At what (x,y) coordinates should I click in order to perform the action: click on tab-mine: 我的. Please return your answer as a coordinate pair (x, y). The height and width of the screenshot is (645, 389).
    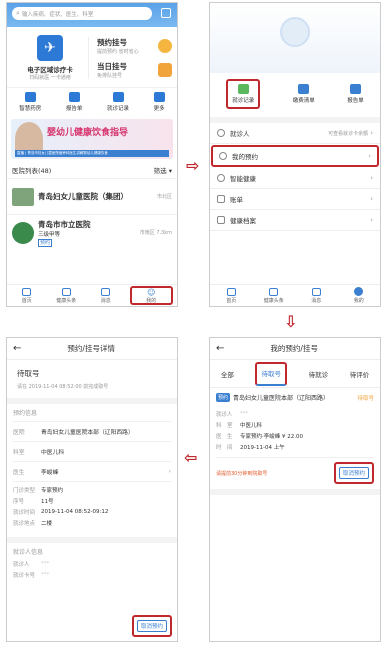
    Looking at the image, I should click on (359, 295).